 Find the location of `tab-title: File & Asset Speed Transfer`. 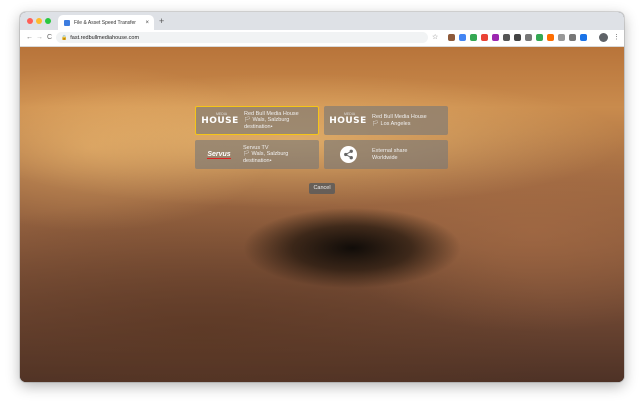

tab-title: File & Asset Speed Transfer is located at coordinates (105, 22).